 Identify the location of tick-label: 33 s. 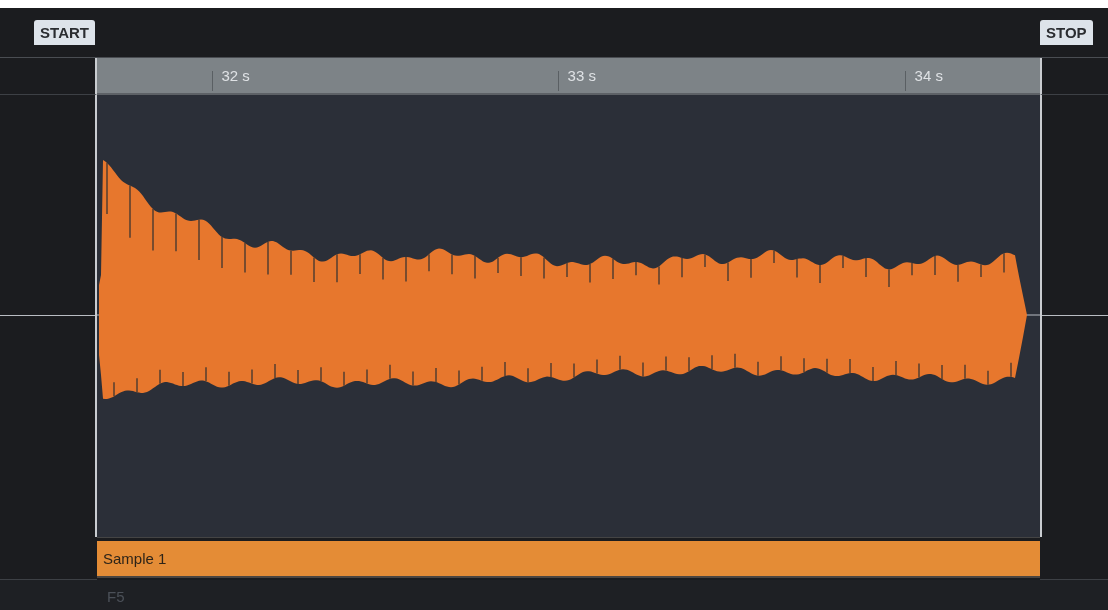
(581, 75).